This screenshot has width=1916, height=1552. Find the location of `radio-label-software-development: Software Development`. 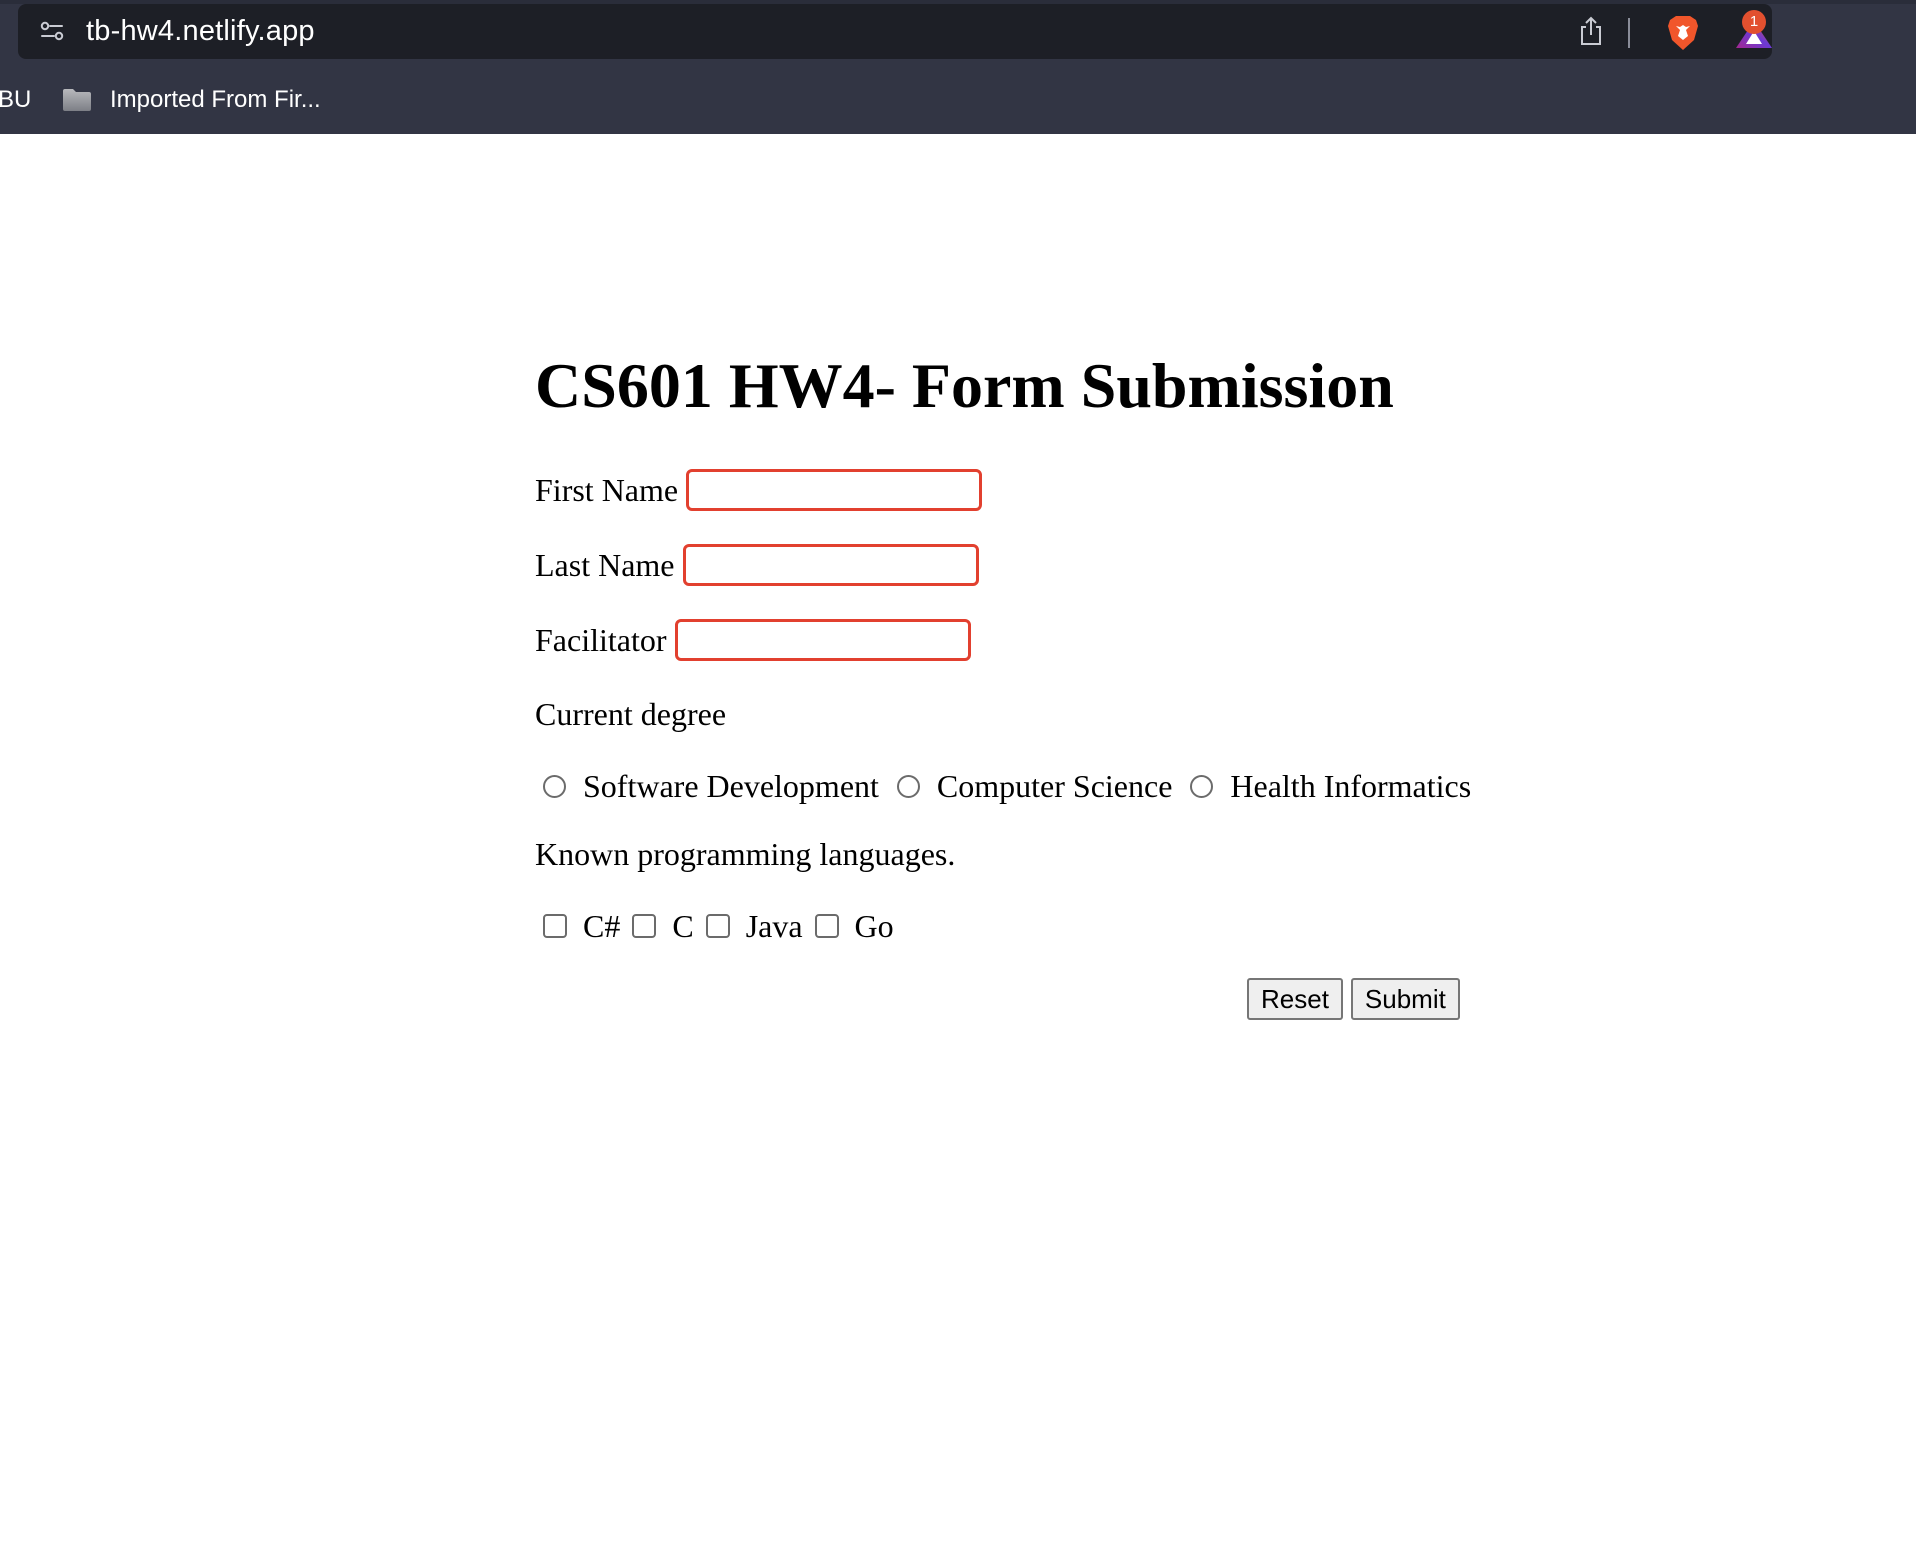

radio-label-software-development: Software Development is located at coordinates (731, 786).